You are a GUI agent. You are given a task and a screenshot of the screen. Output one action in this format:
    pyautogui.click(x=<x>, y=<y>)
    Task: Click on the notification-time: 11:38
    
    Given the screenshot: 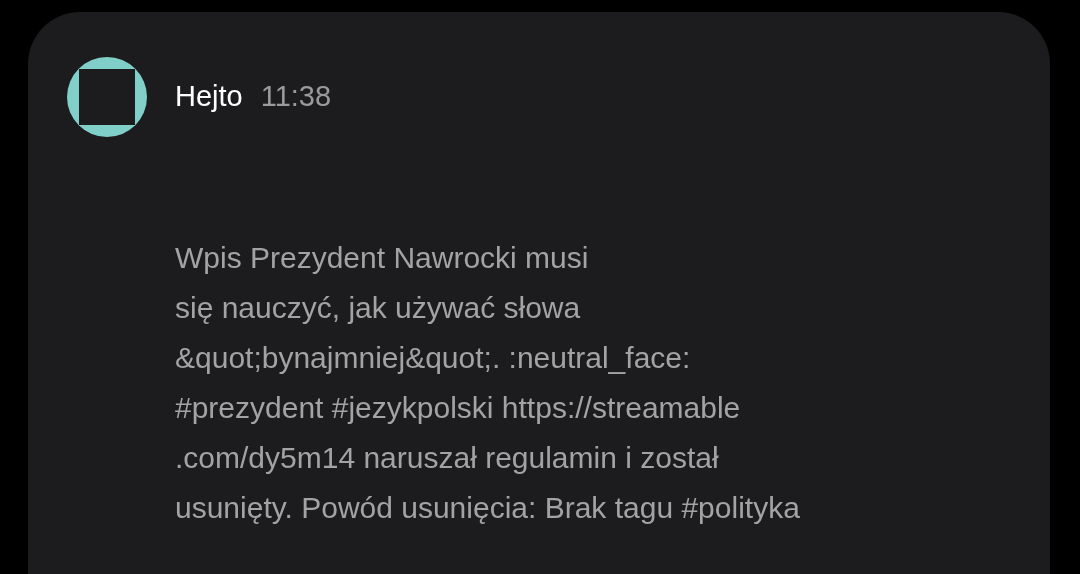 What is the action you would take?
    pyautogui.click(x=296, y=97)
    